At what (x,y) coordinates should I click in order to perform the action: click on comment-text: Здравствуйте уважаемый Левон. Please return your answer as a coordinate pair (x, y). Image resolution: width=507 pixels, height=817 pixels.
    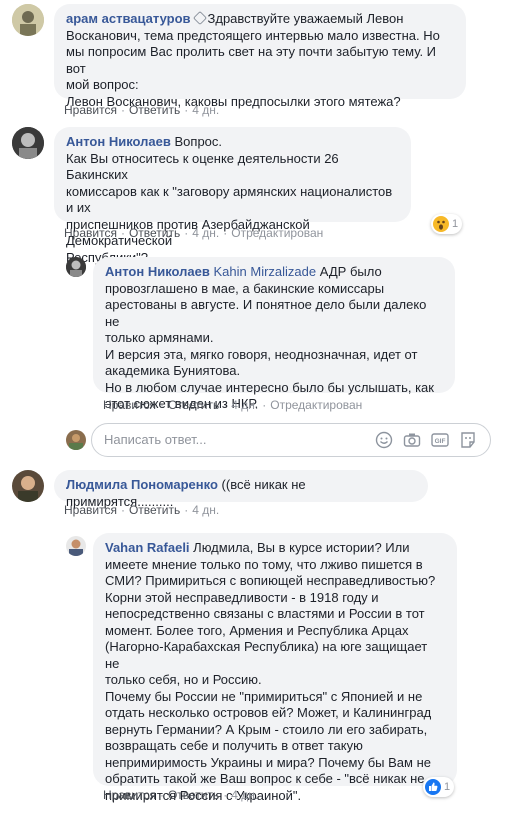
    Looking at the image, I should click on (305, 18).